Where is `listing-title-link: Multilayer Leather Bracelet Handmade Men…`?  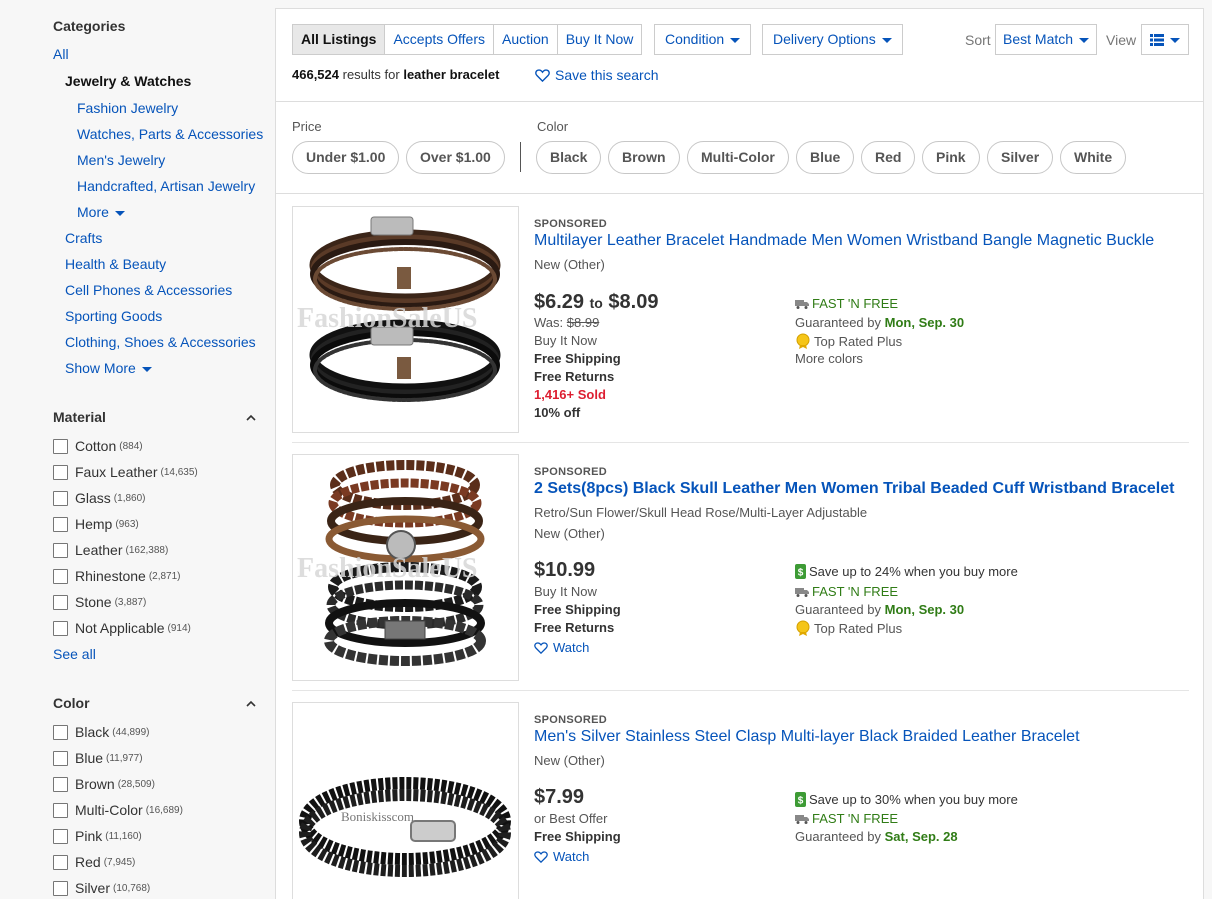 listing-title-link: Multilayer Leather Bracelet Handmade Men… is located at coordinates (844, 241).